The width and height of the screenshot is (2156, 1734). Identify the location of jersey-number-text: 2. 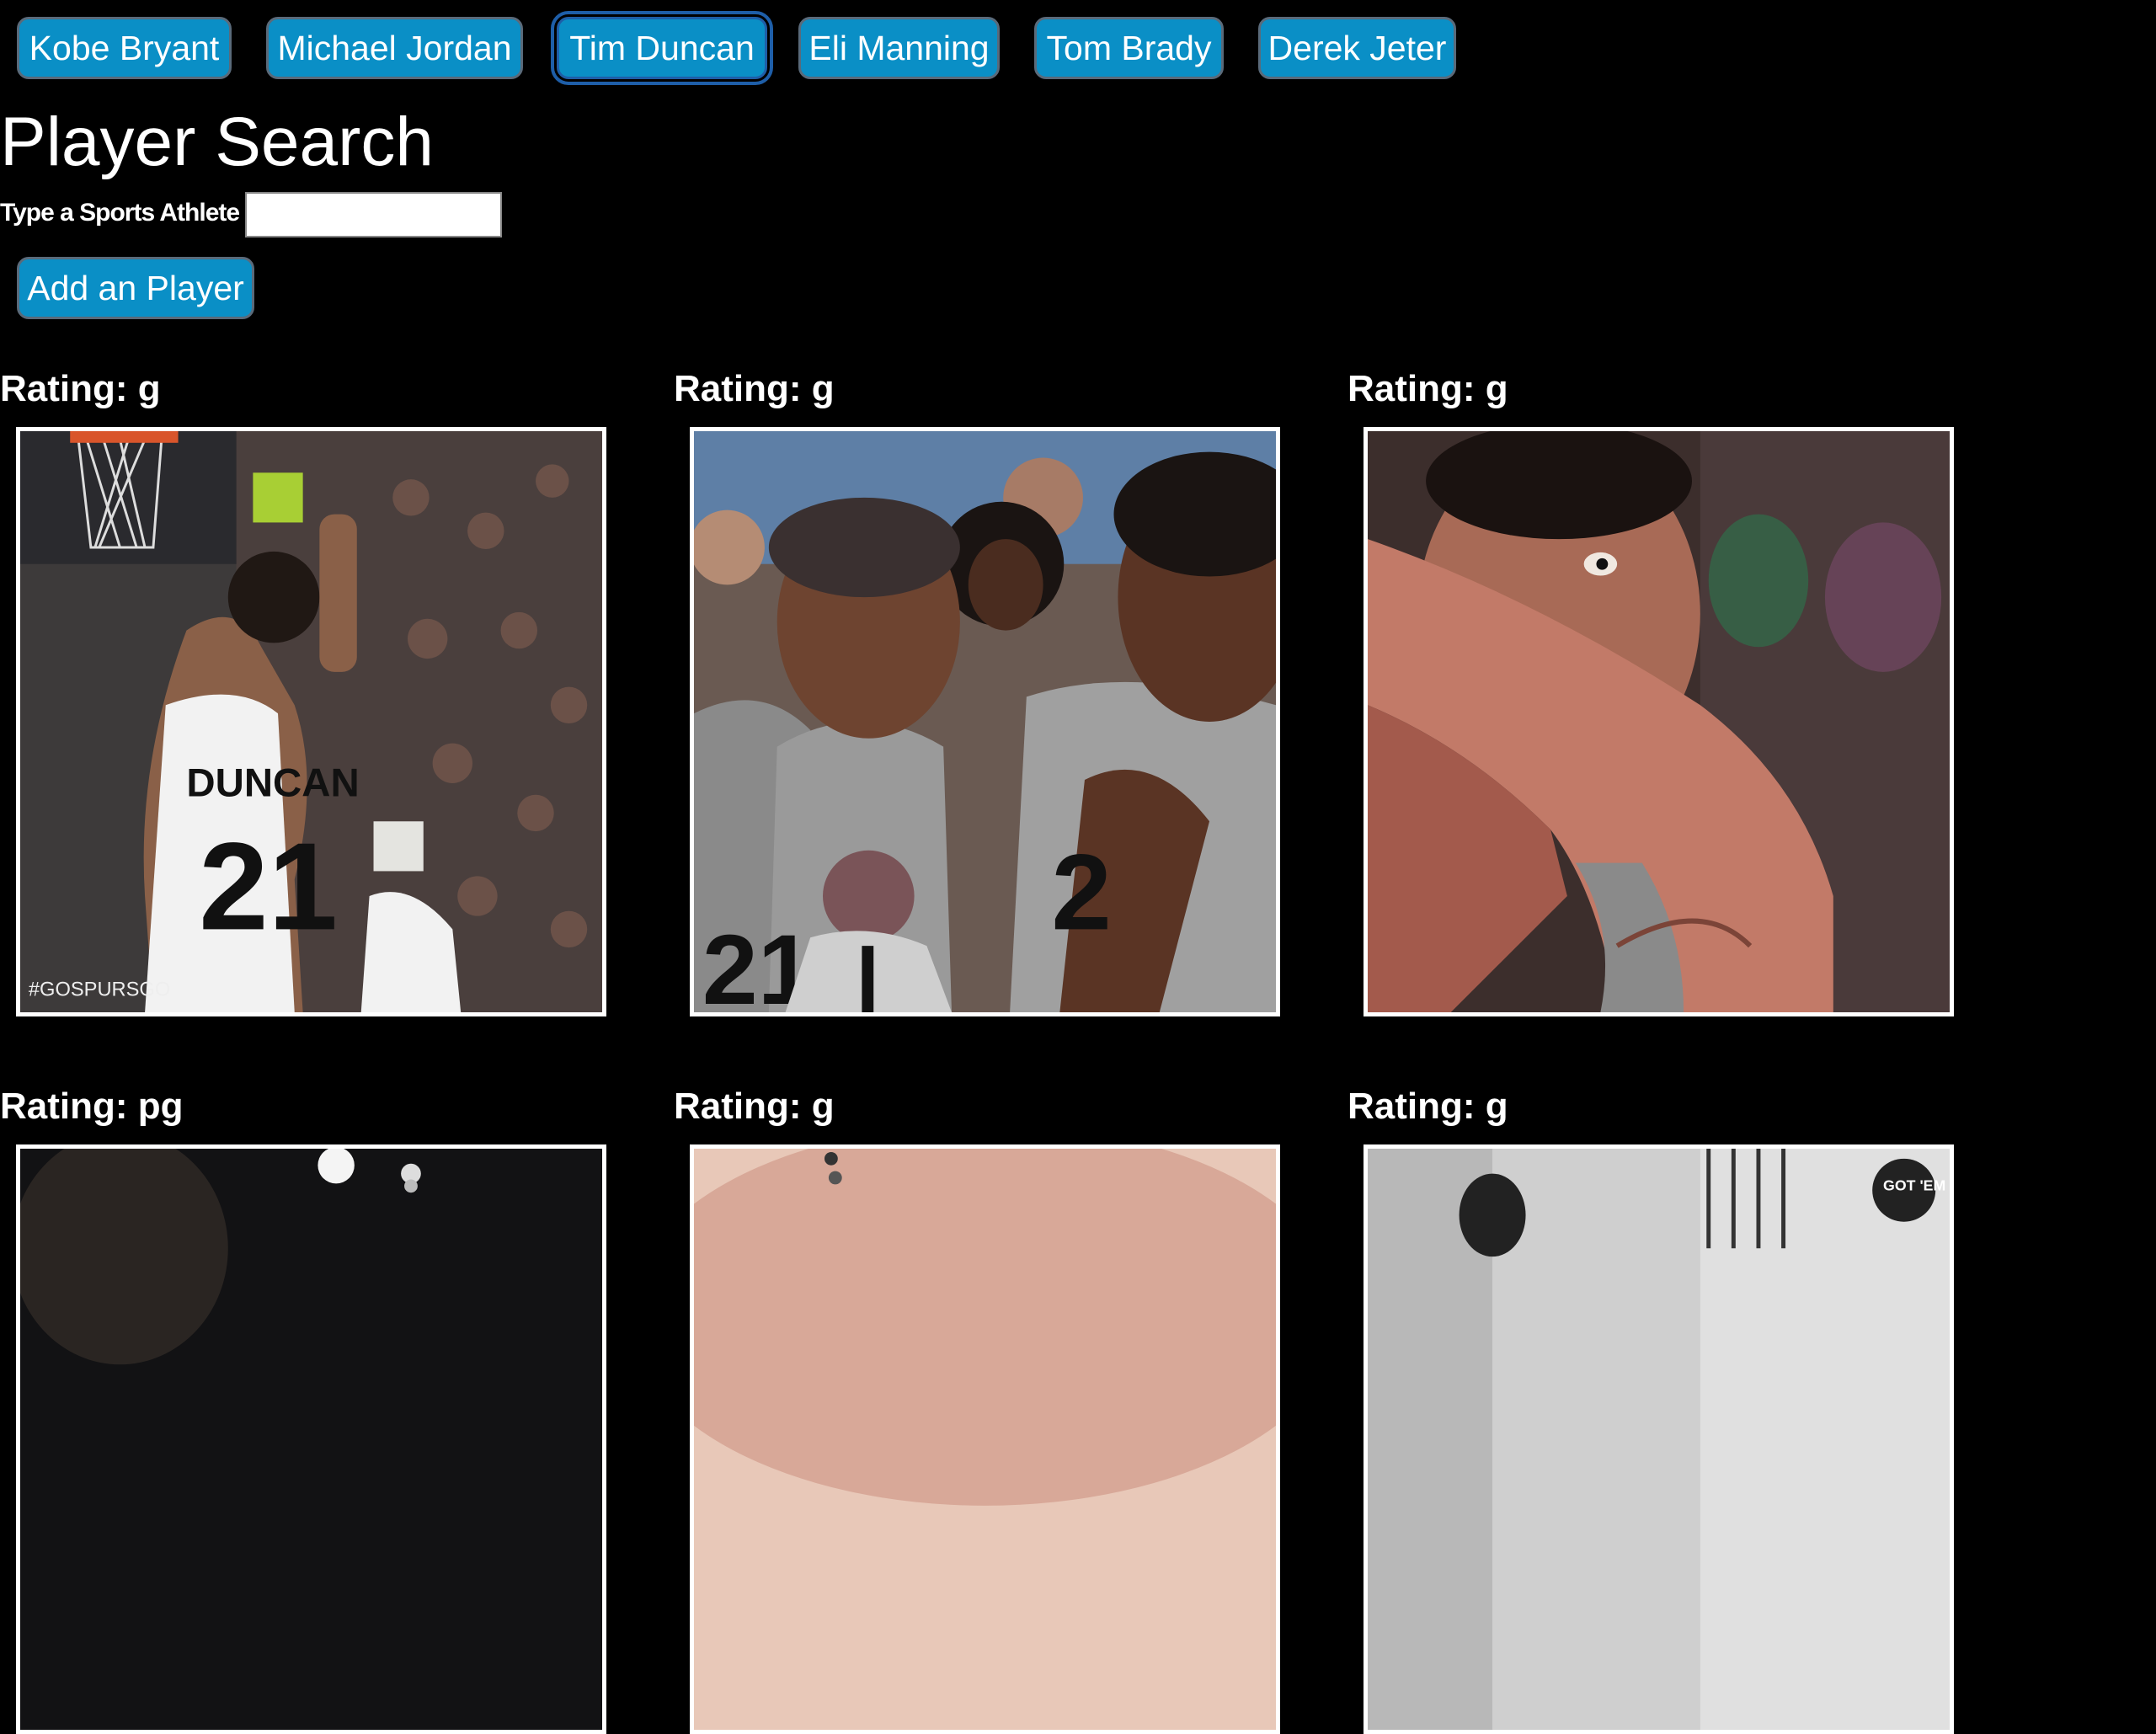
(1081, 893).